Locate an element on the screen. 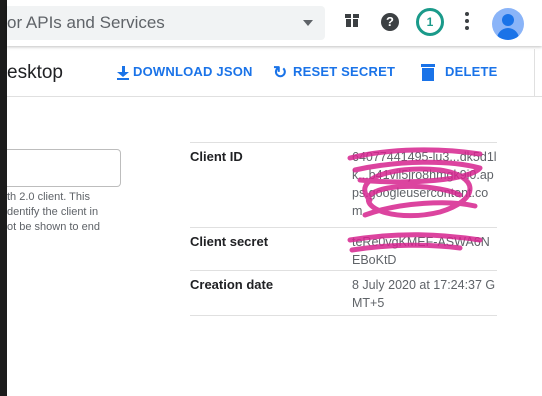 The width and height of the screenshot is (542, 396). chevron-down-icon is located at coordinates (308, 23).